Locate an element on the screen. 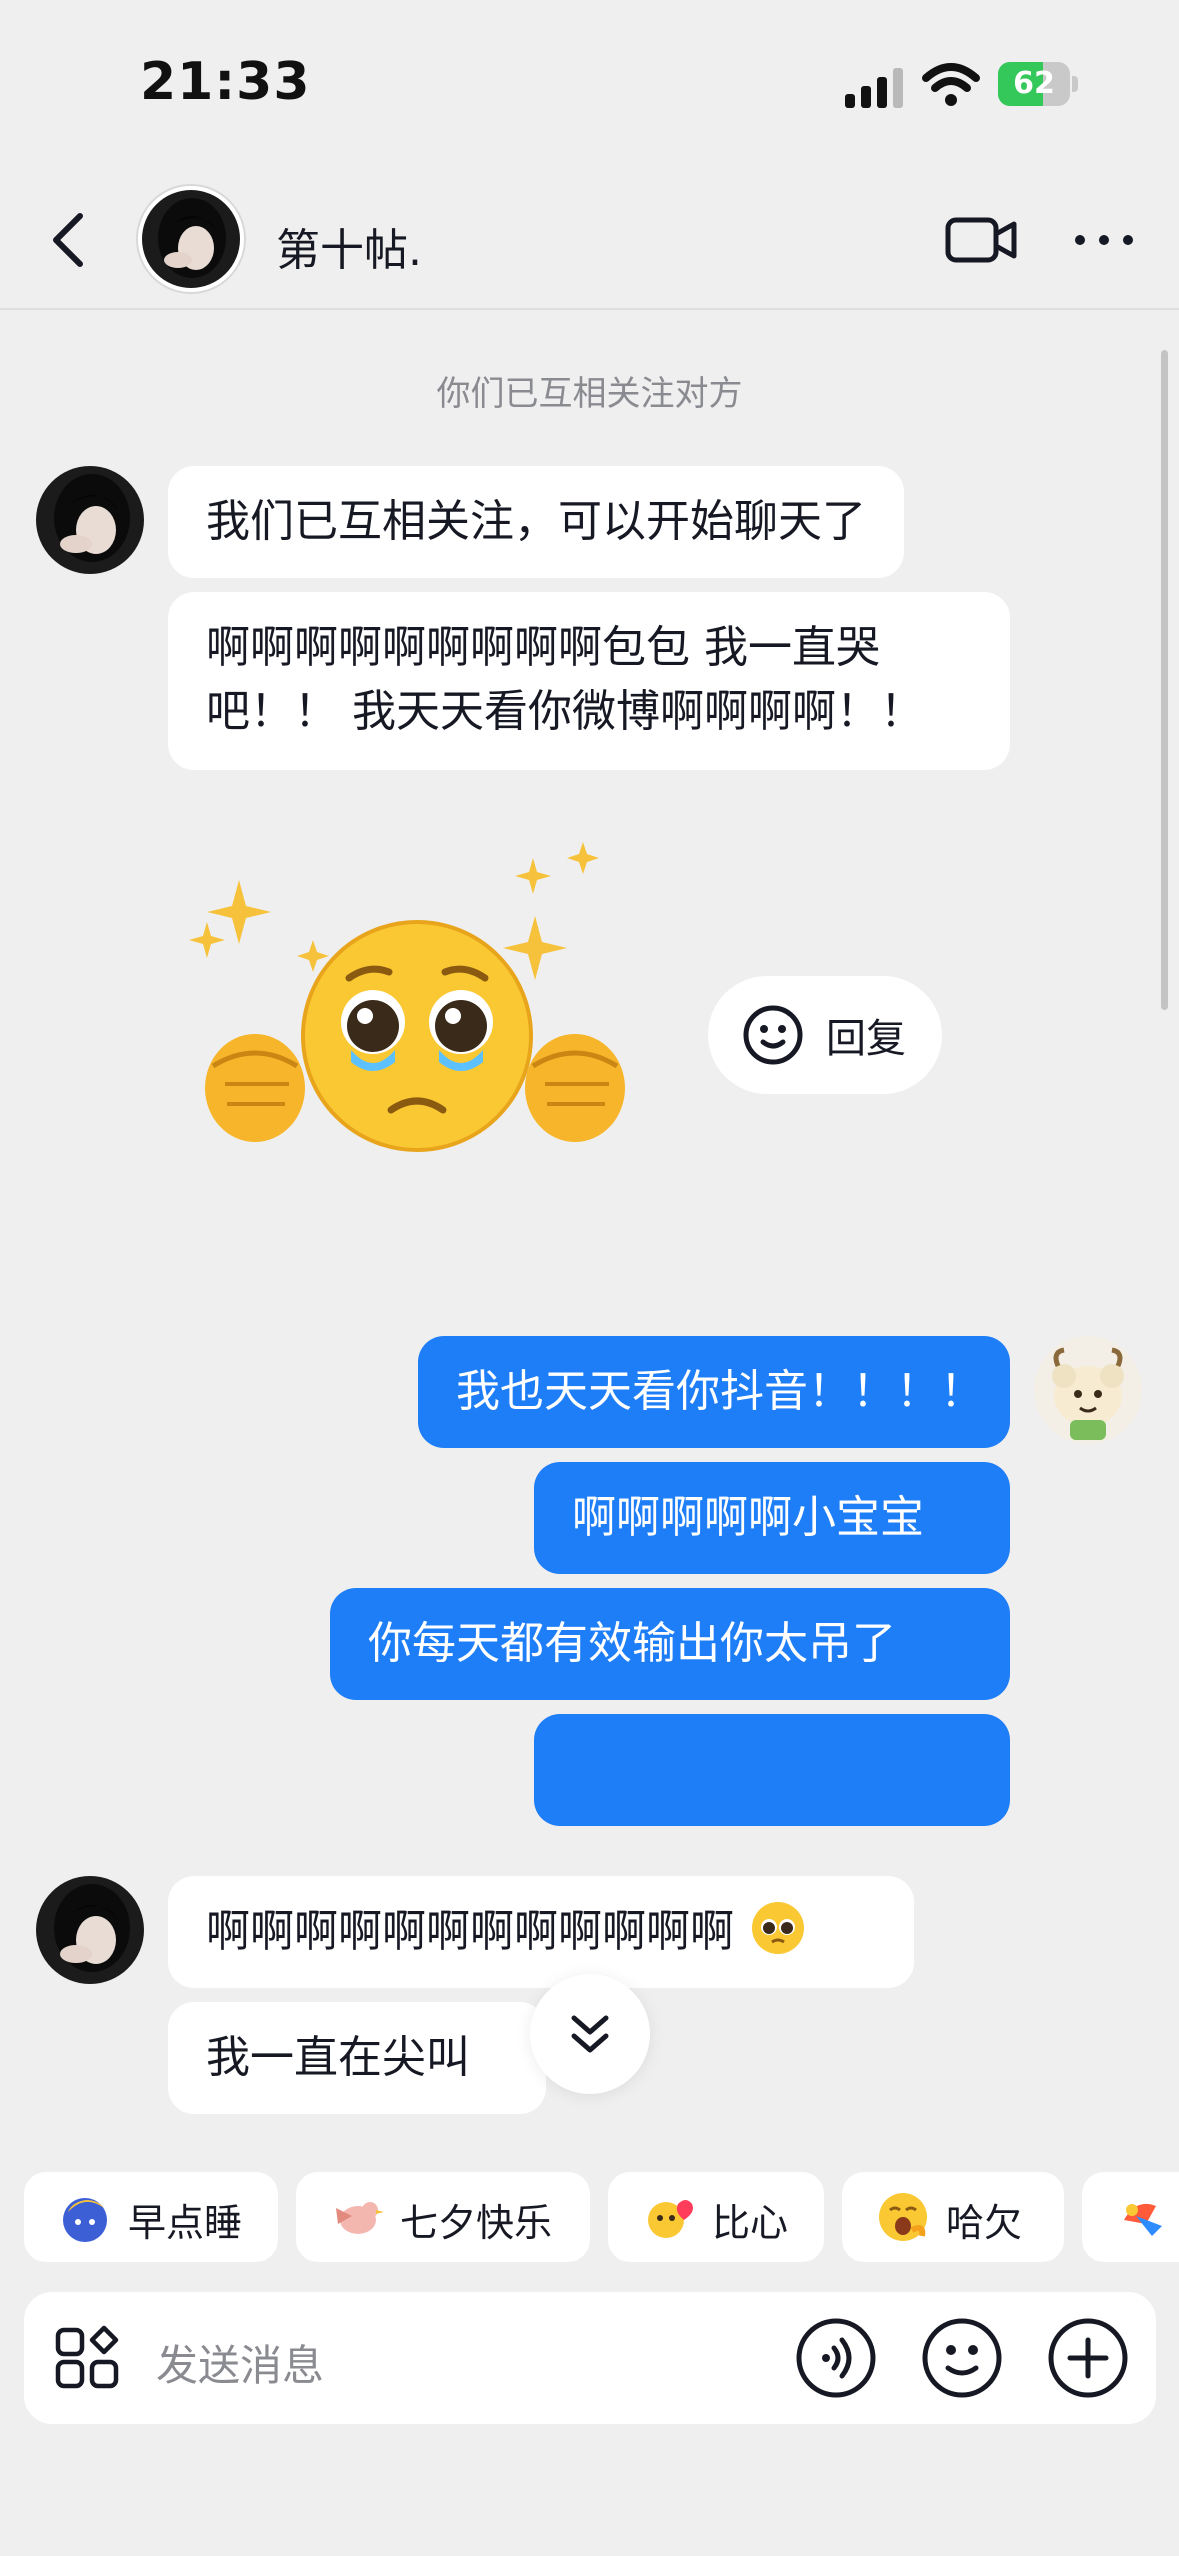 The image size is (1179, 2556). more-icon is located at coordinates (1104, 240).